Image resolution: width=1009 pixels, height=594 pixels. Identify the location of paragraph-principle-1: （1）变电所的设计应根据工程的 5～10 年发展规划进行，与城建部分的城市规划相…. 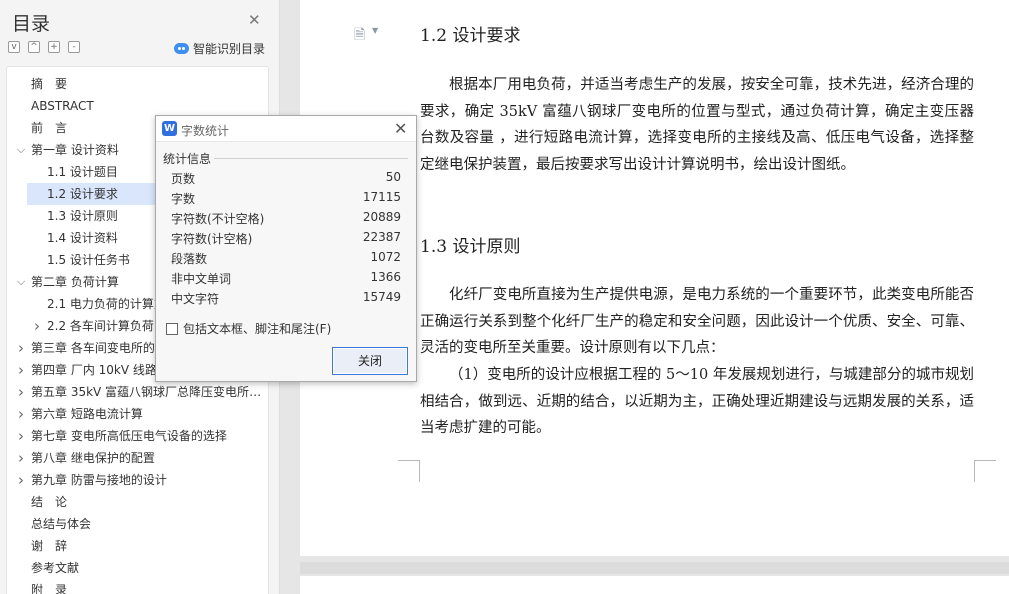
(697, 402).